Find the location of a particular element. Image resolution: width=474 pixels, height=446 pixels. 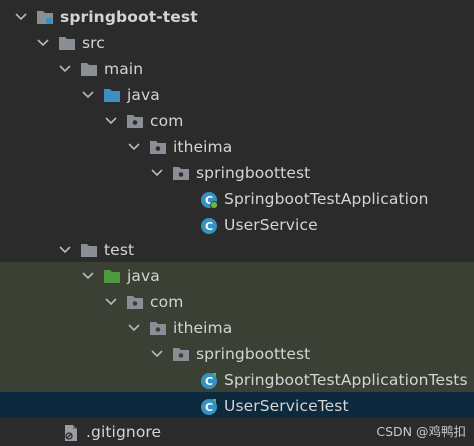

class-label: SpringbootTestApplication is located at coordinates (326, 199).